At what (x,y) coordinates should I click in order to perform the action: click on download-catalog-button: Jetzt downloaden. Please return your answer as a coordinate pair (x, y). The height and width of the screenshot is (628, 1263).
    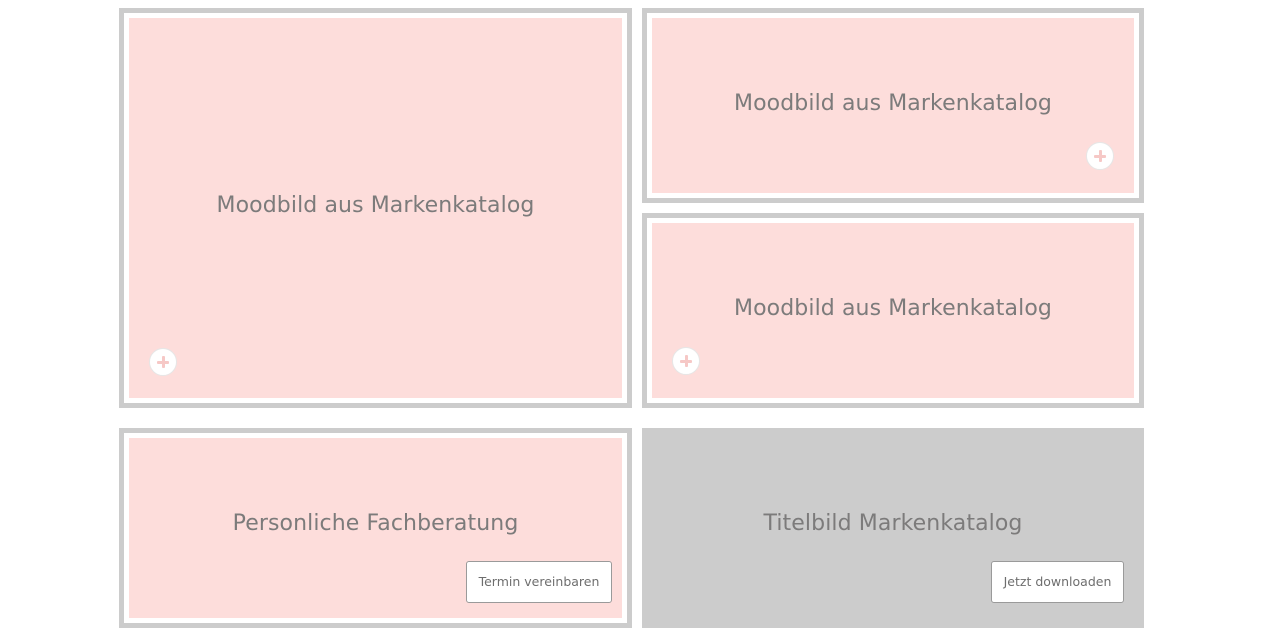
    Looking at the image, I should click on (1057, 582).